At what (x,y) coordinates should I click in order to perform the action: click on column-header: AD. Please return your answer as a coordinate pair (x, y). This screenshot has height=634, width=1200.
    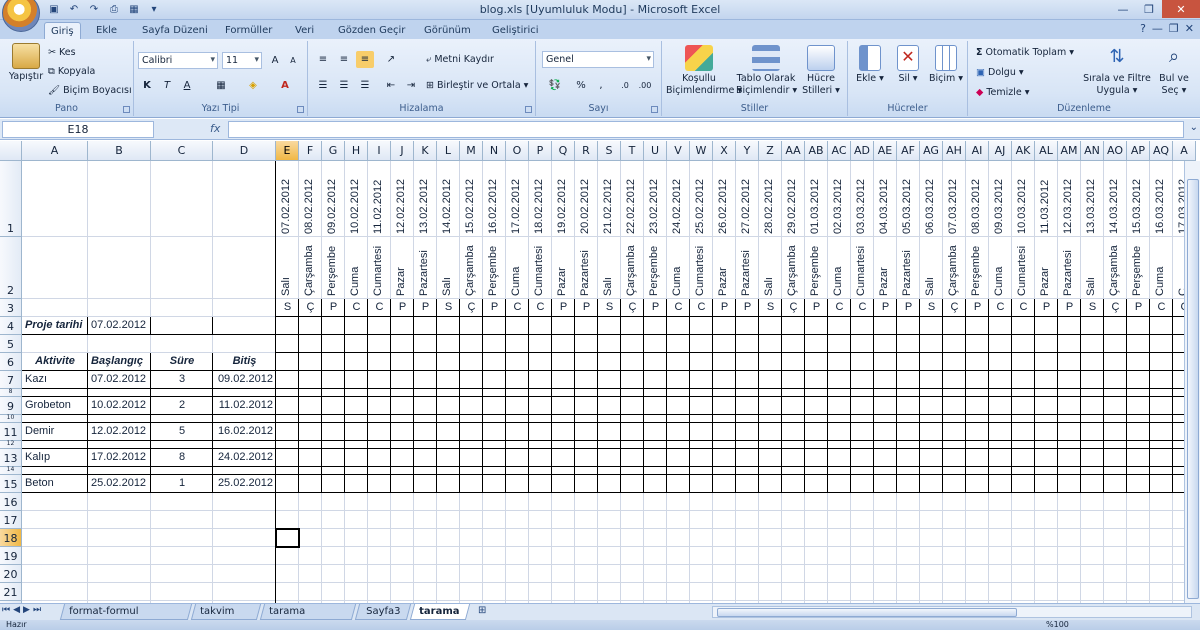
    Looking at the image, I should click on (862, 151).